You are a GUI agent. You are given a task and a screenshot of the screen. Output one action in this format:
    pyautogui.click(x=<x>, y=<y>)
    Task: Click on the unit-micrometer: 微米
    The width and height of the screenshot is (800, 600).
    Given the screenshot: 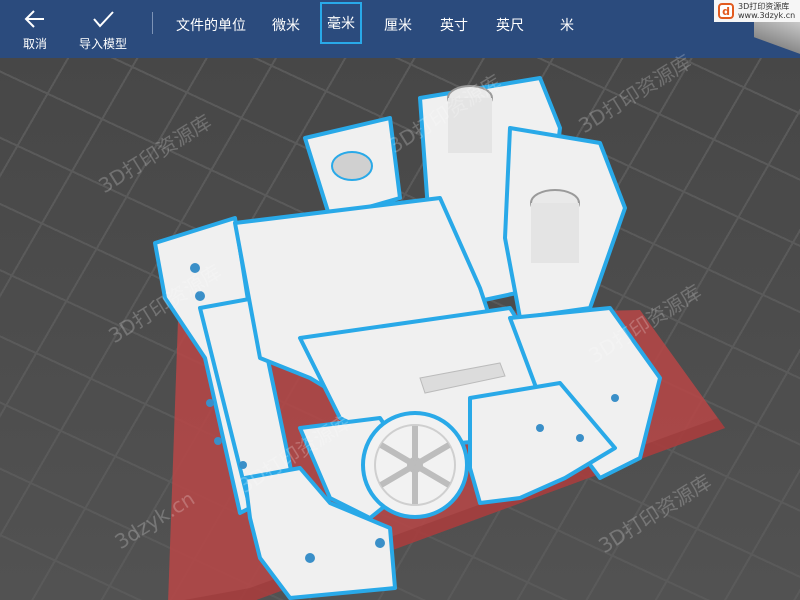 What is the action you would take?
    pyautogui.click(x=286, y=25)
    